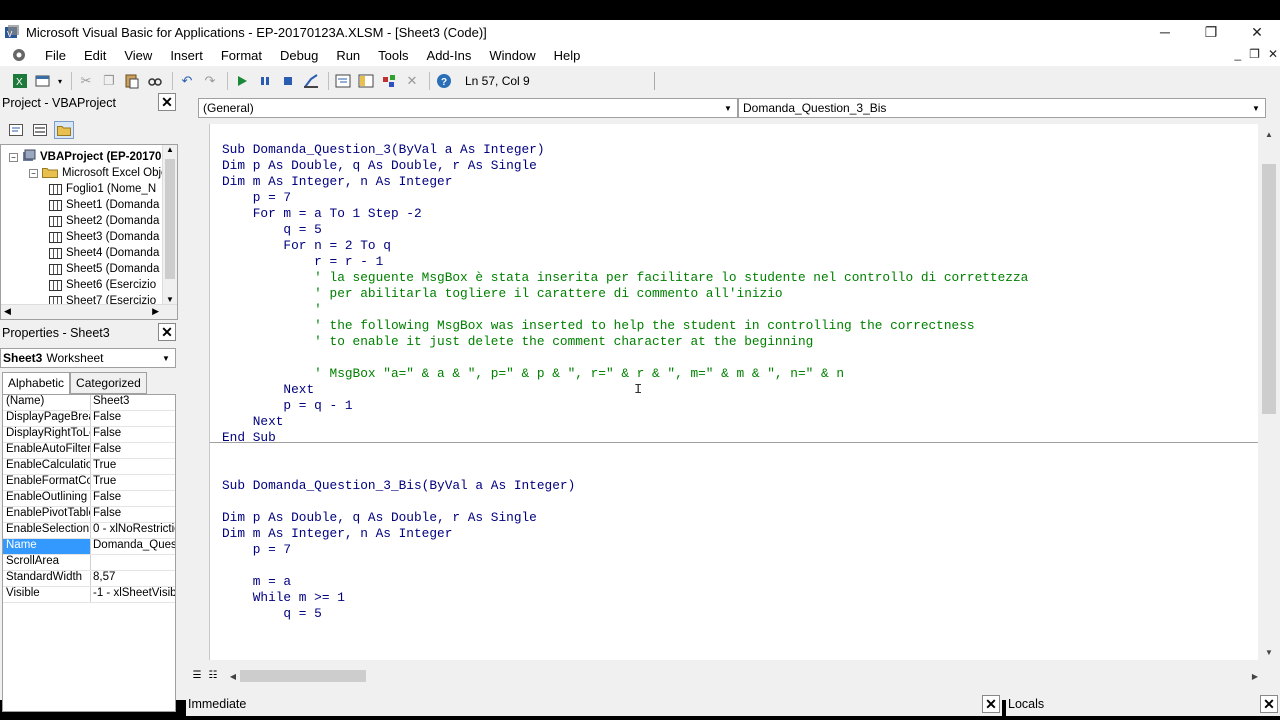 This screenshot has height=720, width=1280. Describe the element at coordinates (1269, 652) in the screenshot. I see `scroll-down-icon: ▼` at that location.